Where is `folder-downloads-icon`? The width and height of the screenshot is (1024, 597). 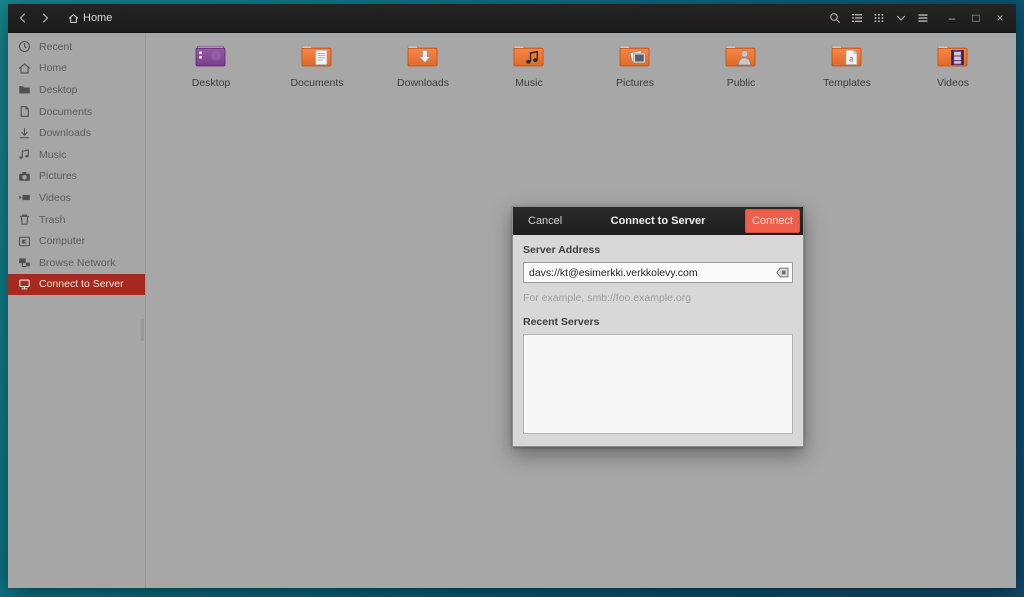
folder-downloads-icon is located at coordinates (423, 57).